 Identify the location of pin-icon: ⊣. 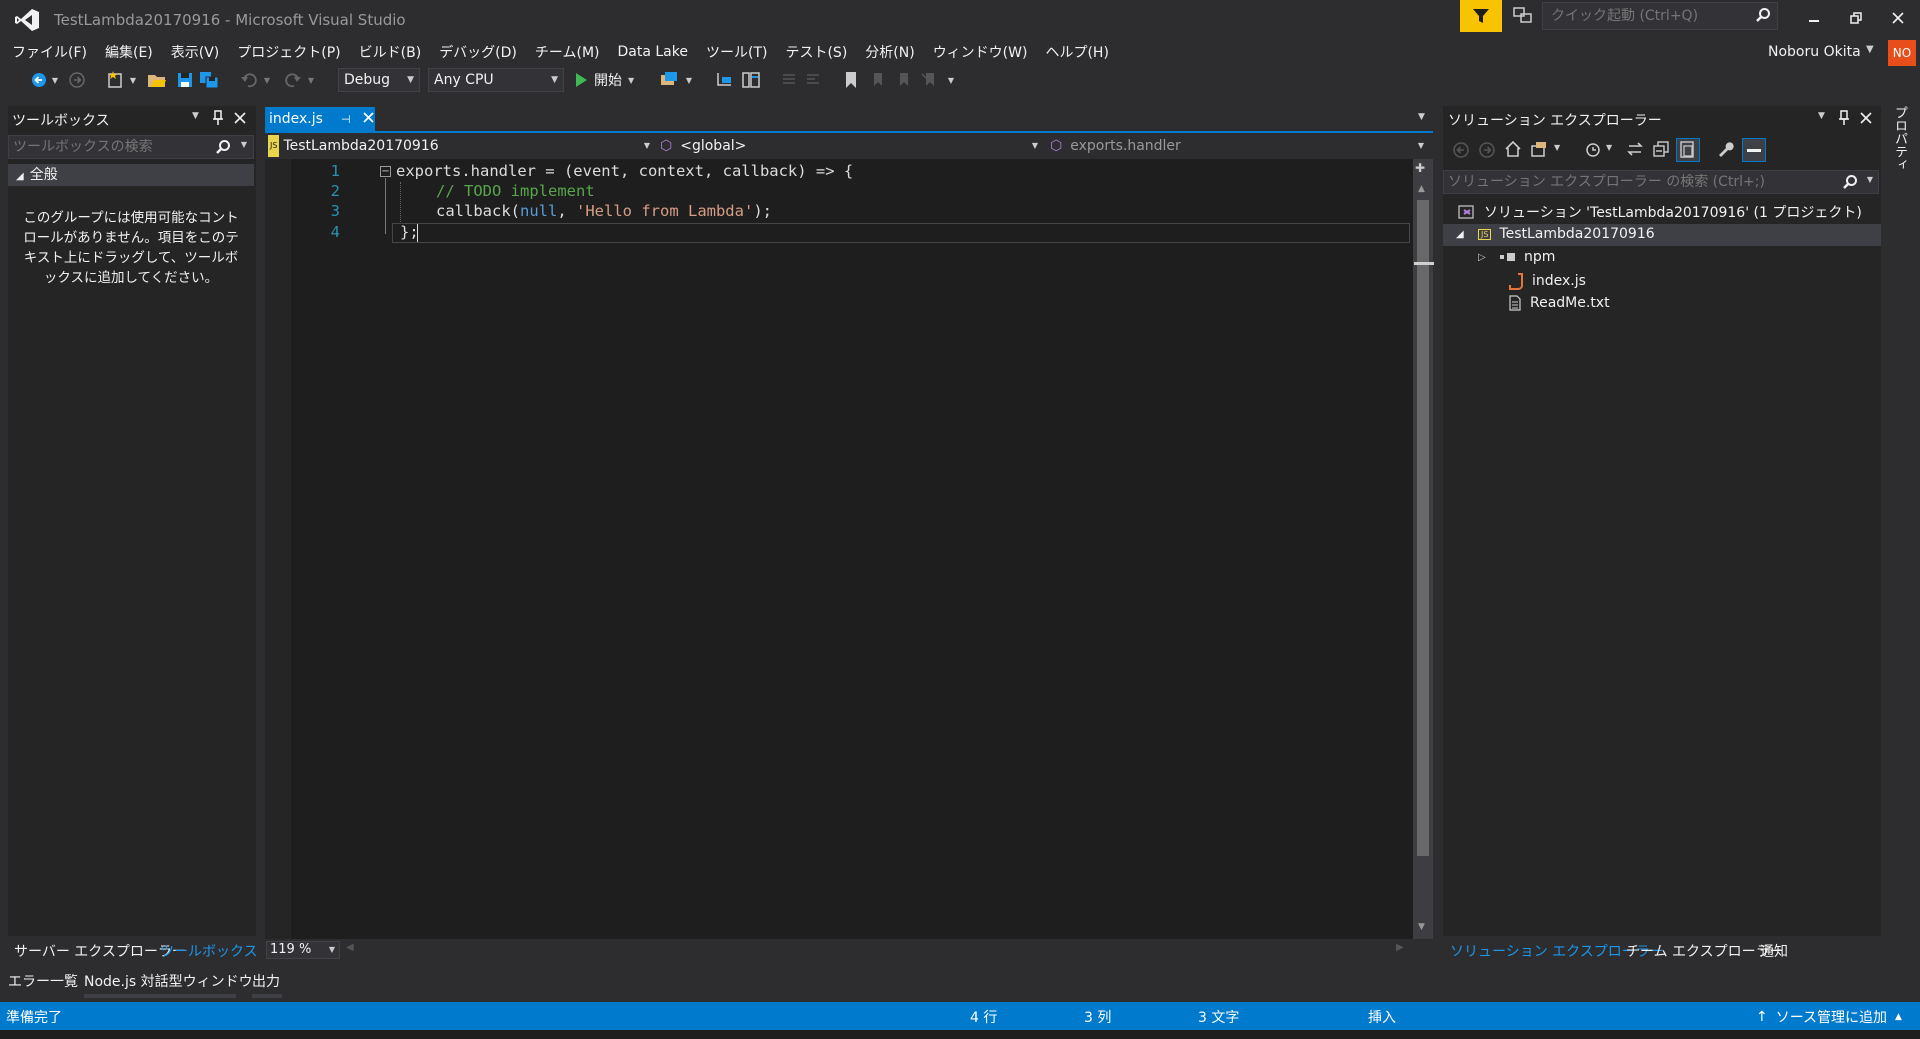
(346, 119).